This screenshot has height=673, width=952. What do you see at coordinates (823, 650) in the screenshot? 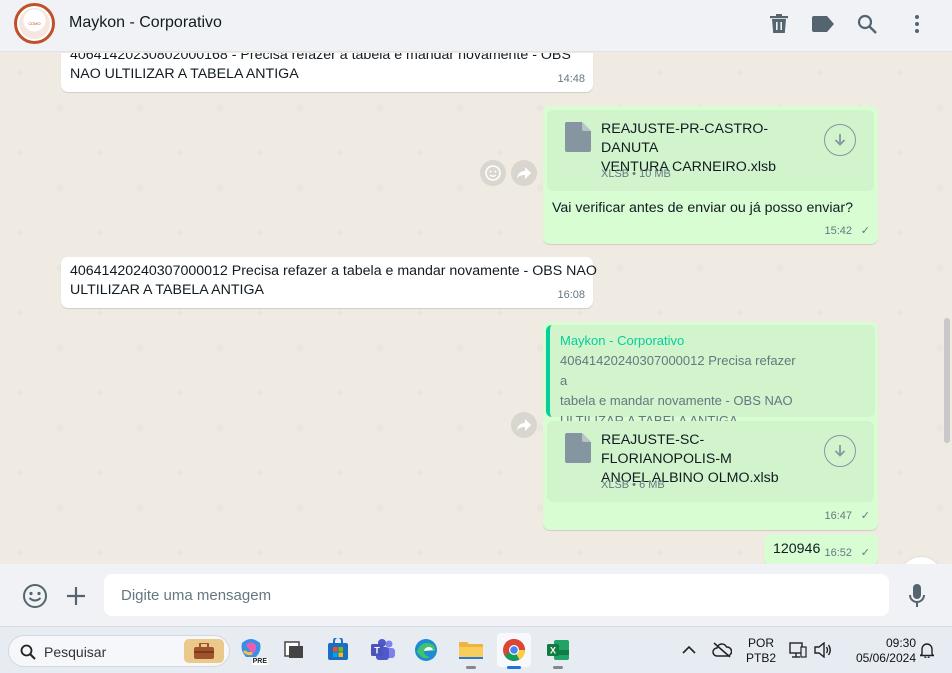
I see `volume-icon` at bounding box center [823, 650].